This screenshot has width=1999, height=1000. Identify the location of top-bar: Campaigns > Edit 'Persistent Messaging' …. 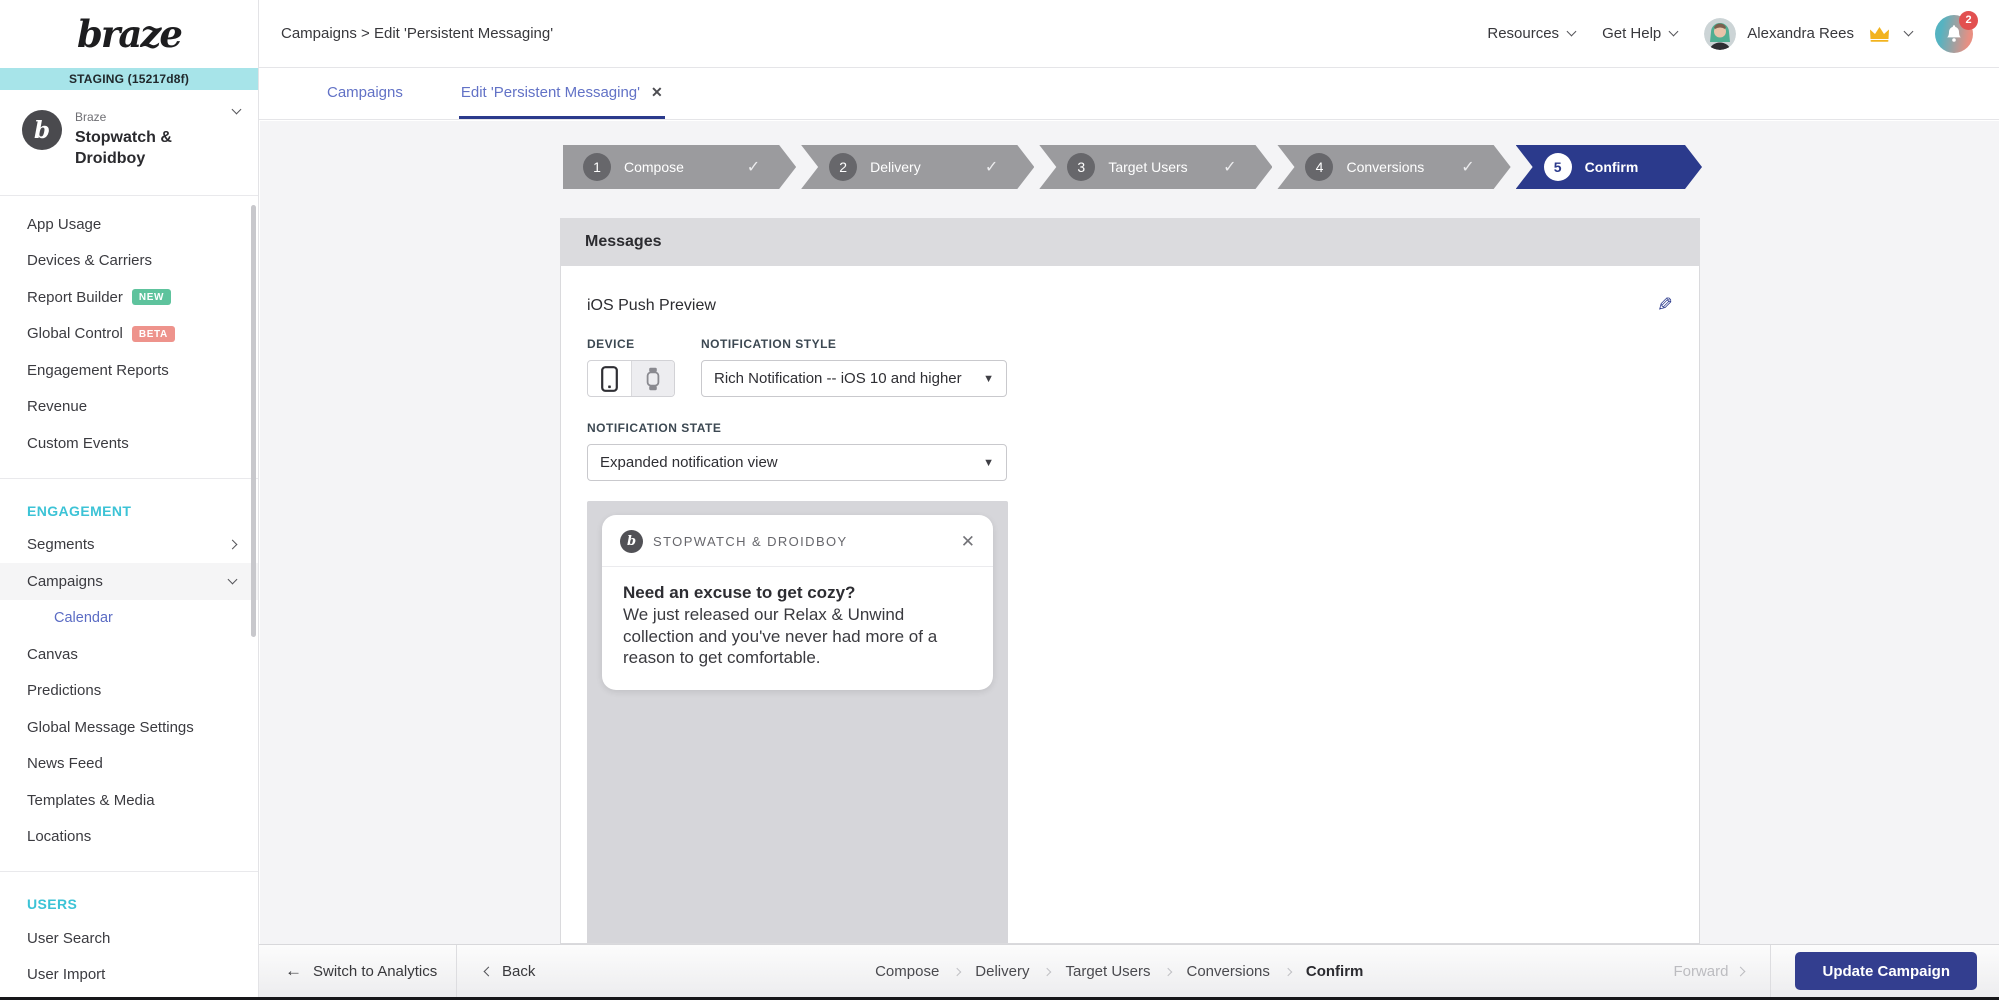
(1129, 34).